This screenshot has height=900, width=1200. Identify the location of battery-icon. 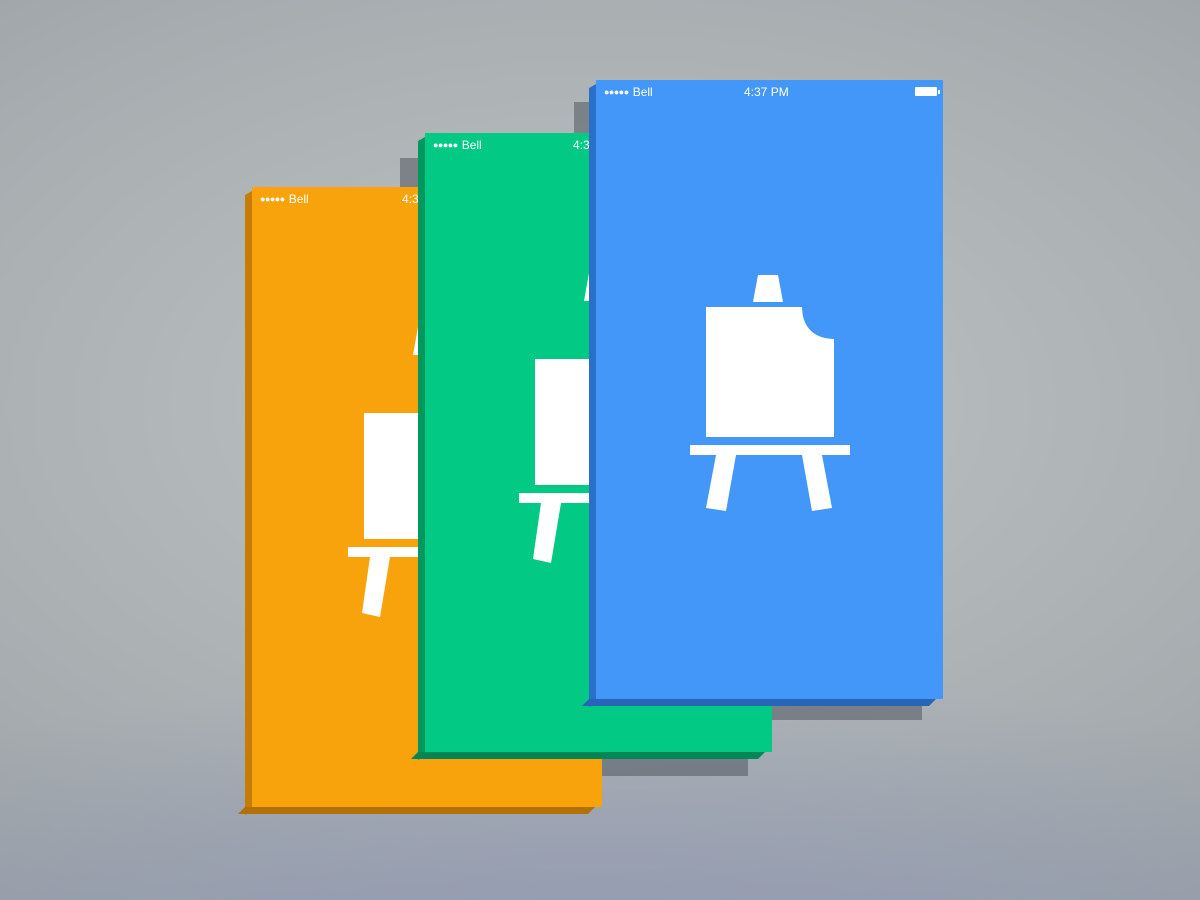
(927, 91).